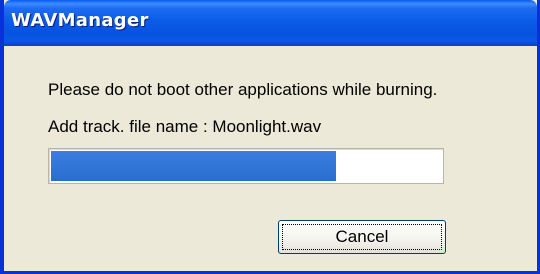 This screenshot has height=274, width=540. Describe the element at coordinates (185, 126) in the screenshot. I see `status-message: Add track. file name : Moonlight.wav` at that location.